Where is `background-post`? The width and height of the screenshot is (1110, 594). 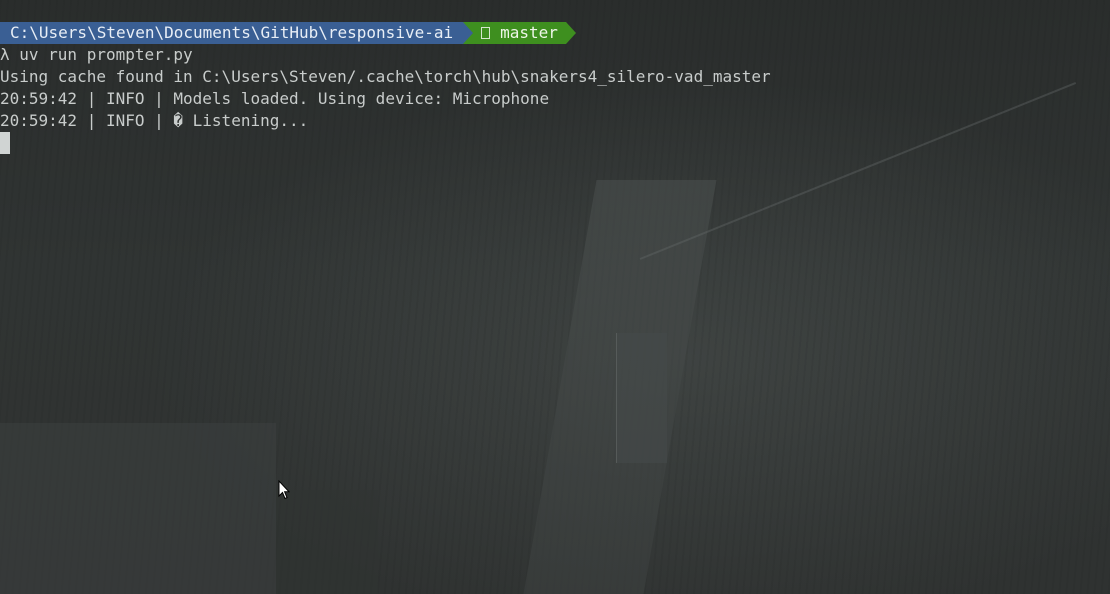 background-post is located at coordinates (641, 398).